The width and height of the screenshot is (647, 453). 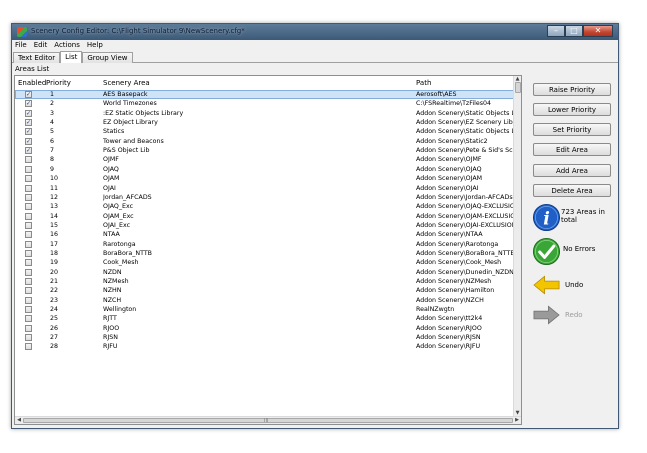 I want to click on column-header-enabled: Enabled, so click(x=32, y=83).